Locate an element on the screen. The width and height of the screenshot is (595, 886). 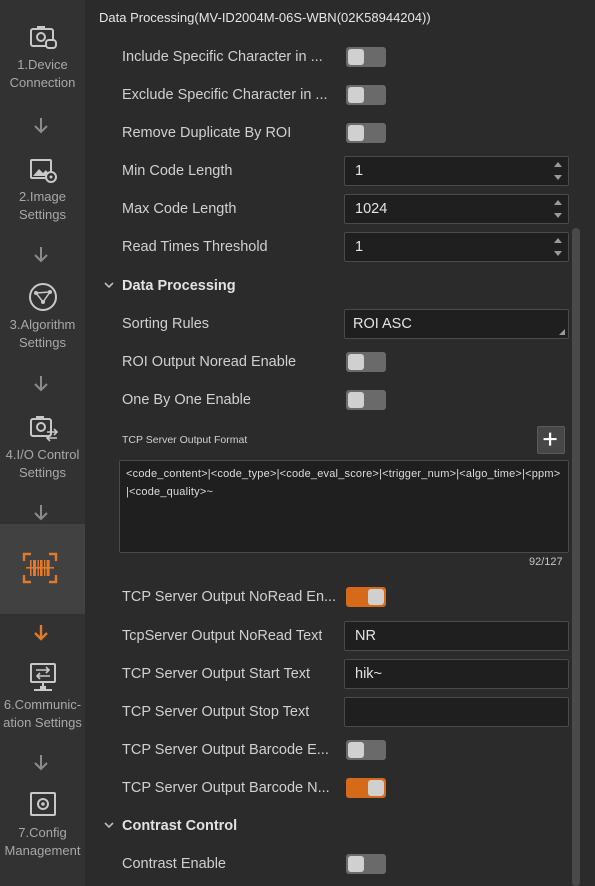
step-algorithm-settings: 3.Algorithm Settings is located at coordinates (42, 316).